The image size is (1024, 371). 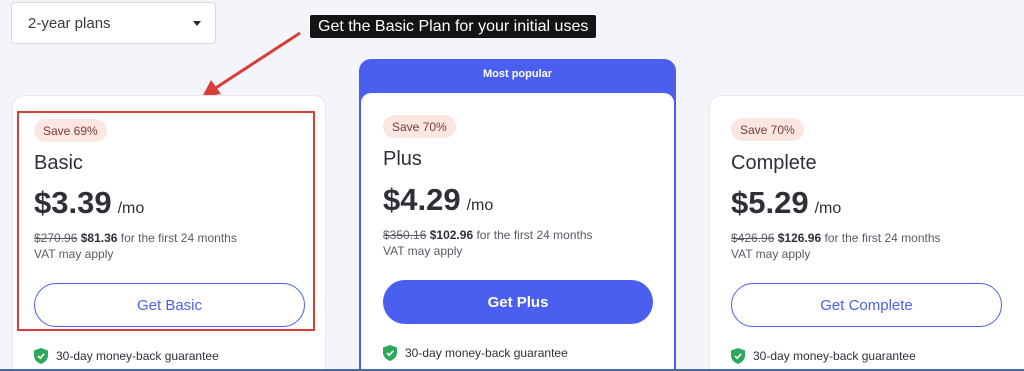 I want to click on plan-name: Plus, so click(x=402, y=159).